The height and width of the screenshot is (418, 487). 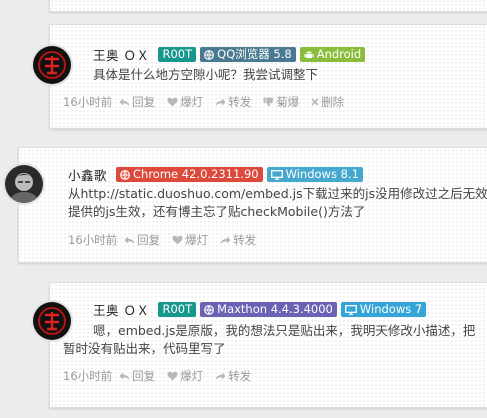 I want to click on close-icon, so click(x=315, y=102).